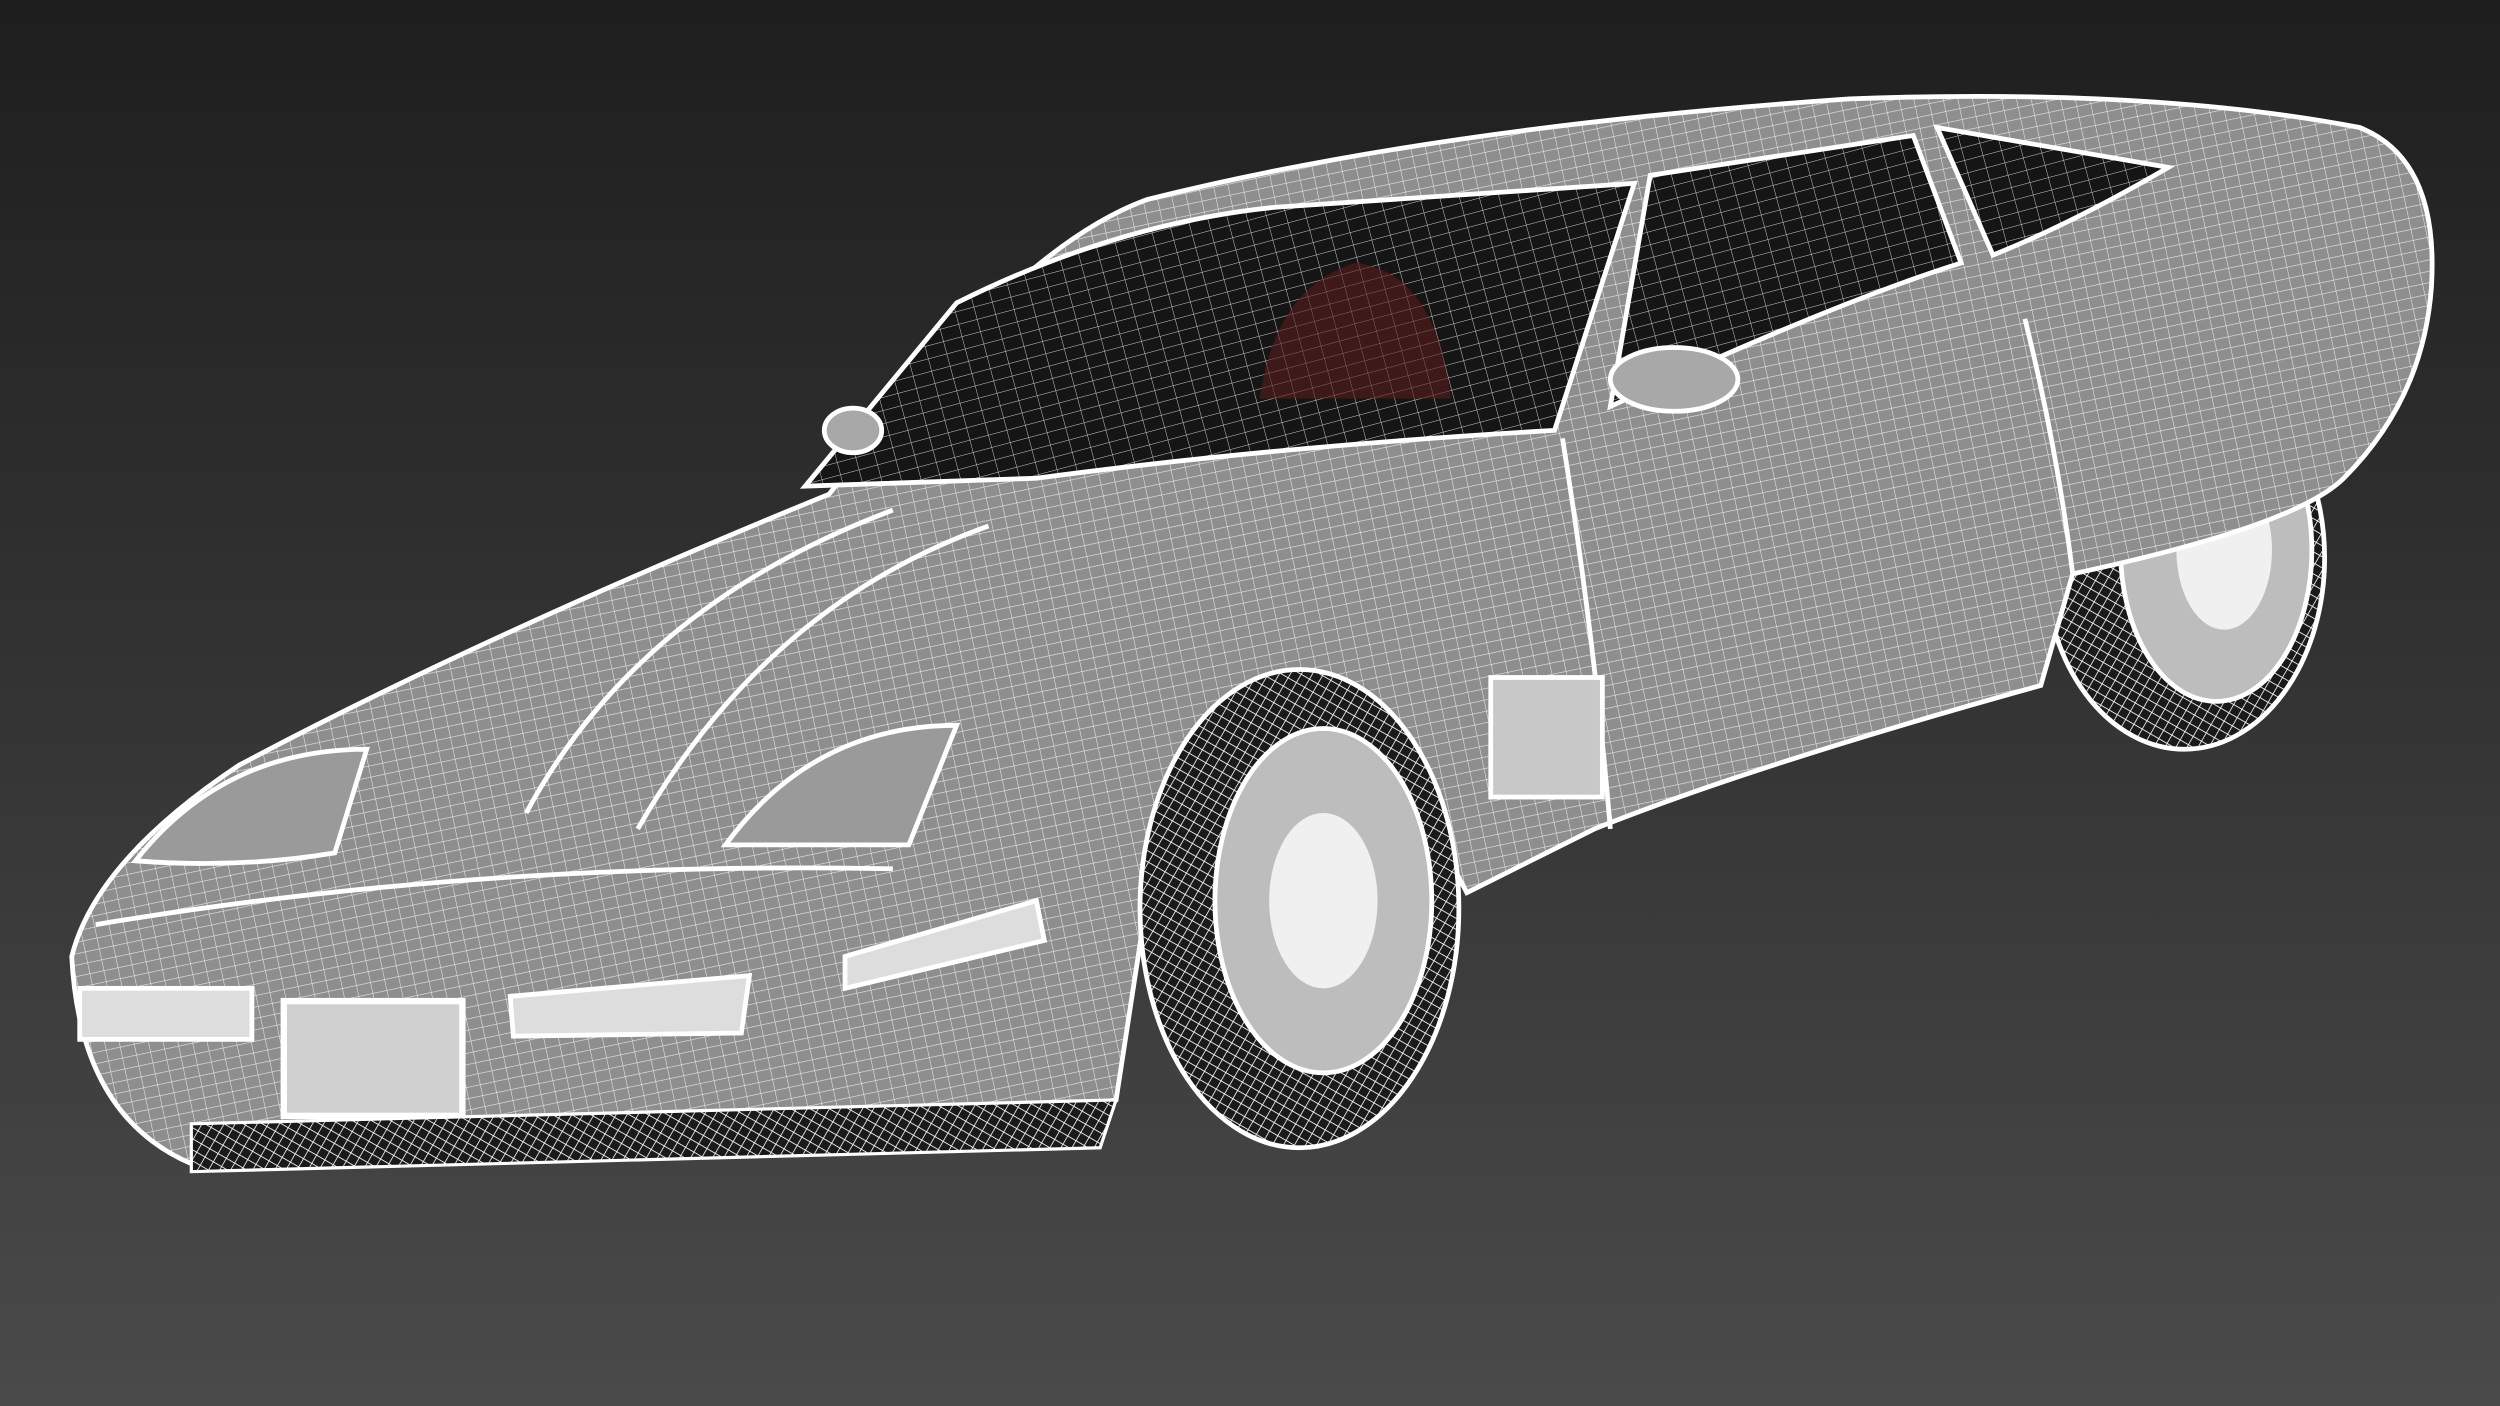  I want to click on side-mirror, so click(1674, 379).